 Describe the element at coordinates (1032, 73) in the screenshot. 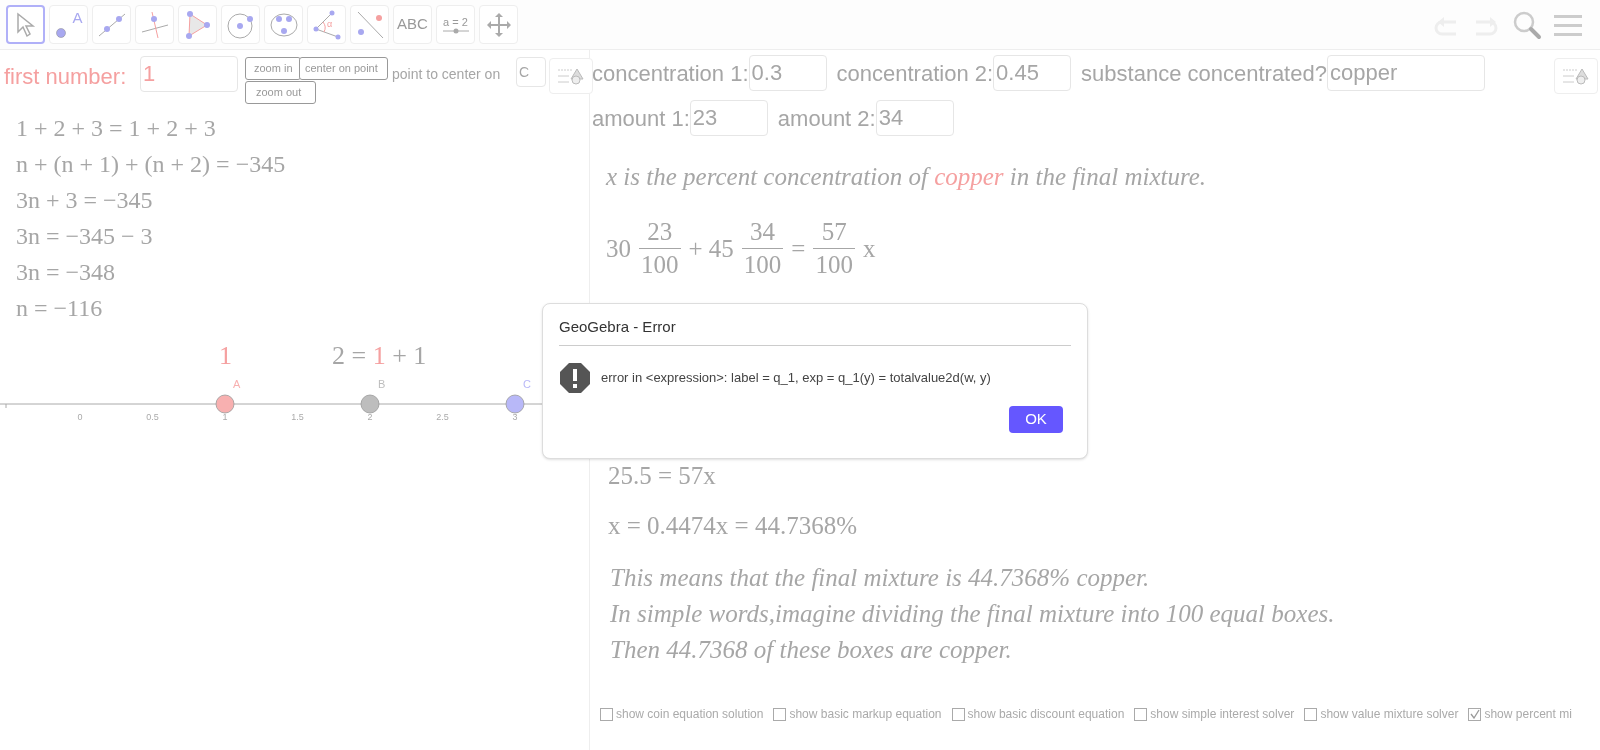

I see `input-field: 0.45` at that location.